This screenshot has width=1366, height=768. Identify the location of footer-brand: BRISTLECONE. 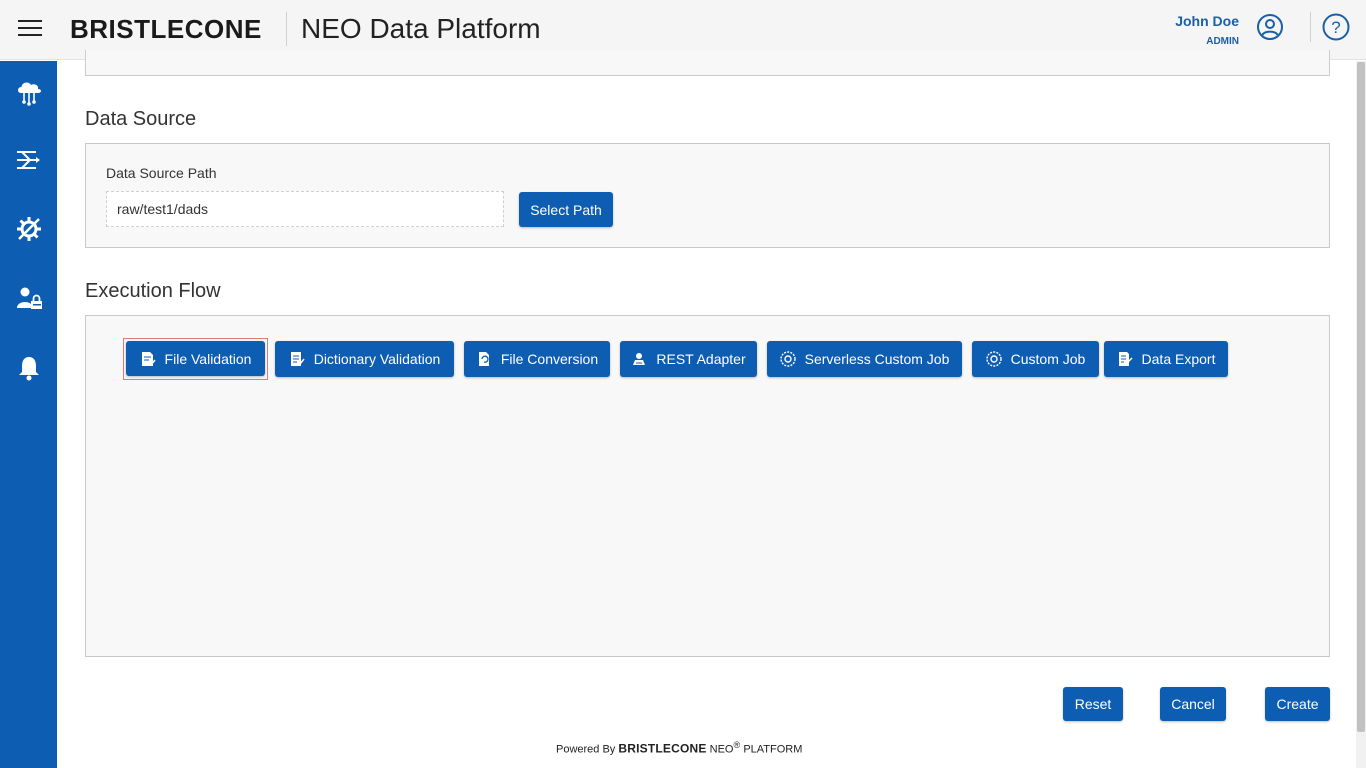
(662, 748).